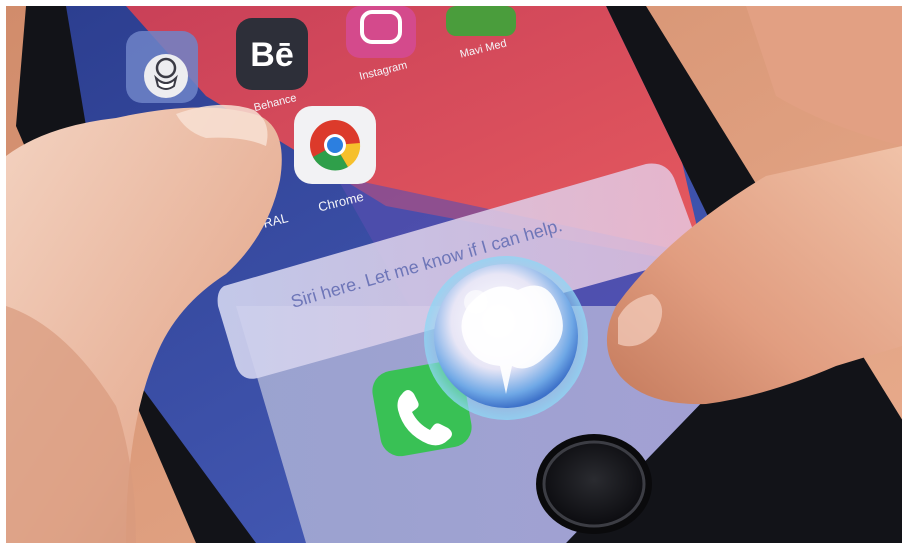 This screenshot has height=549, width=908. What do you see at coordinates (166, 76) in the screenshot?
I see `face-mask-avatar-icon` at bounding box center [166, 76].